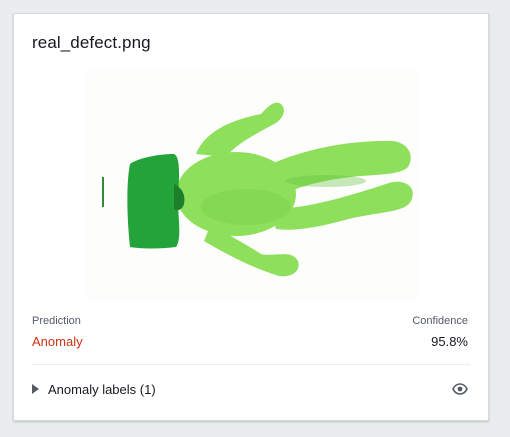 Image resolution: width=510 pixels, height=437 pixels. Describe the element at coordinates (91, 42) in the screenshot. I see `image-title: real_defect.png` at that location.